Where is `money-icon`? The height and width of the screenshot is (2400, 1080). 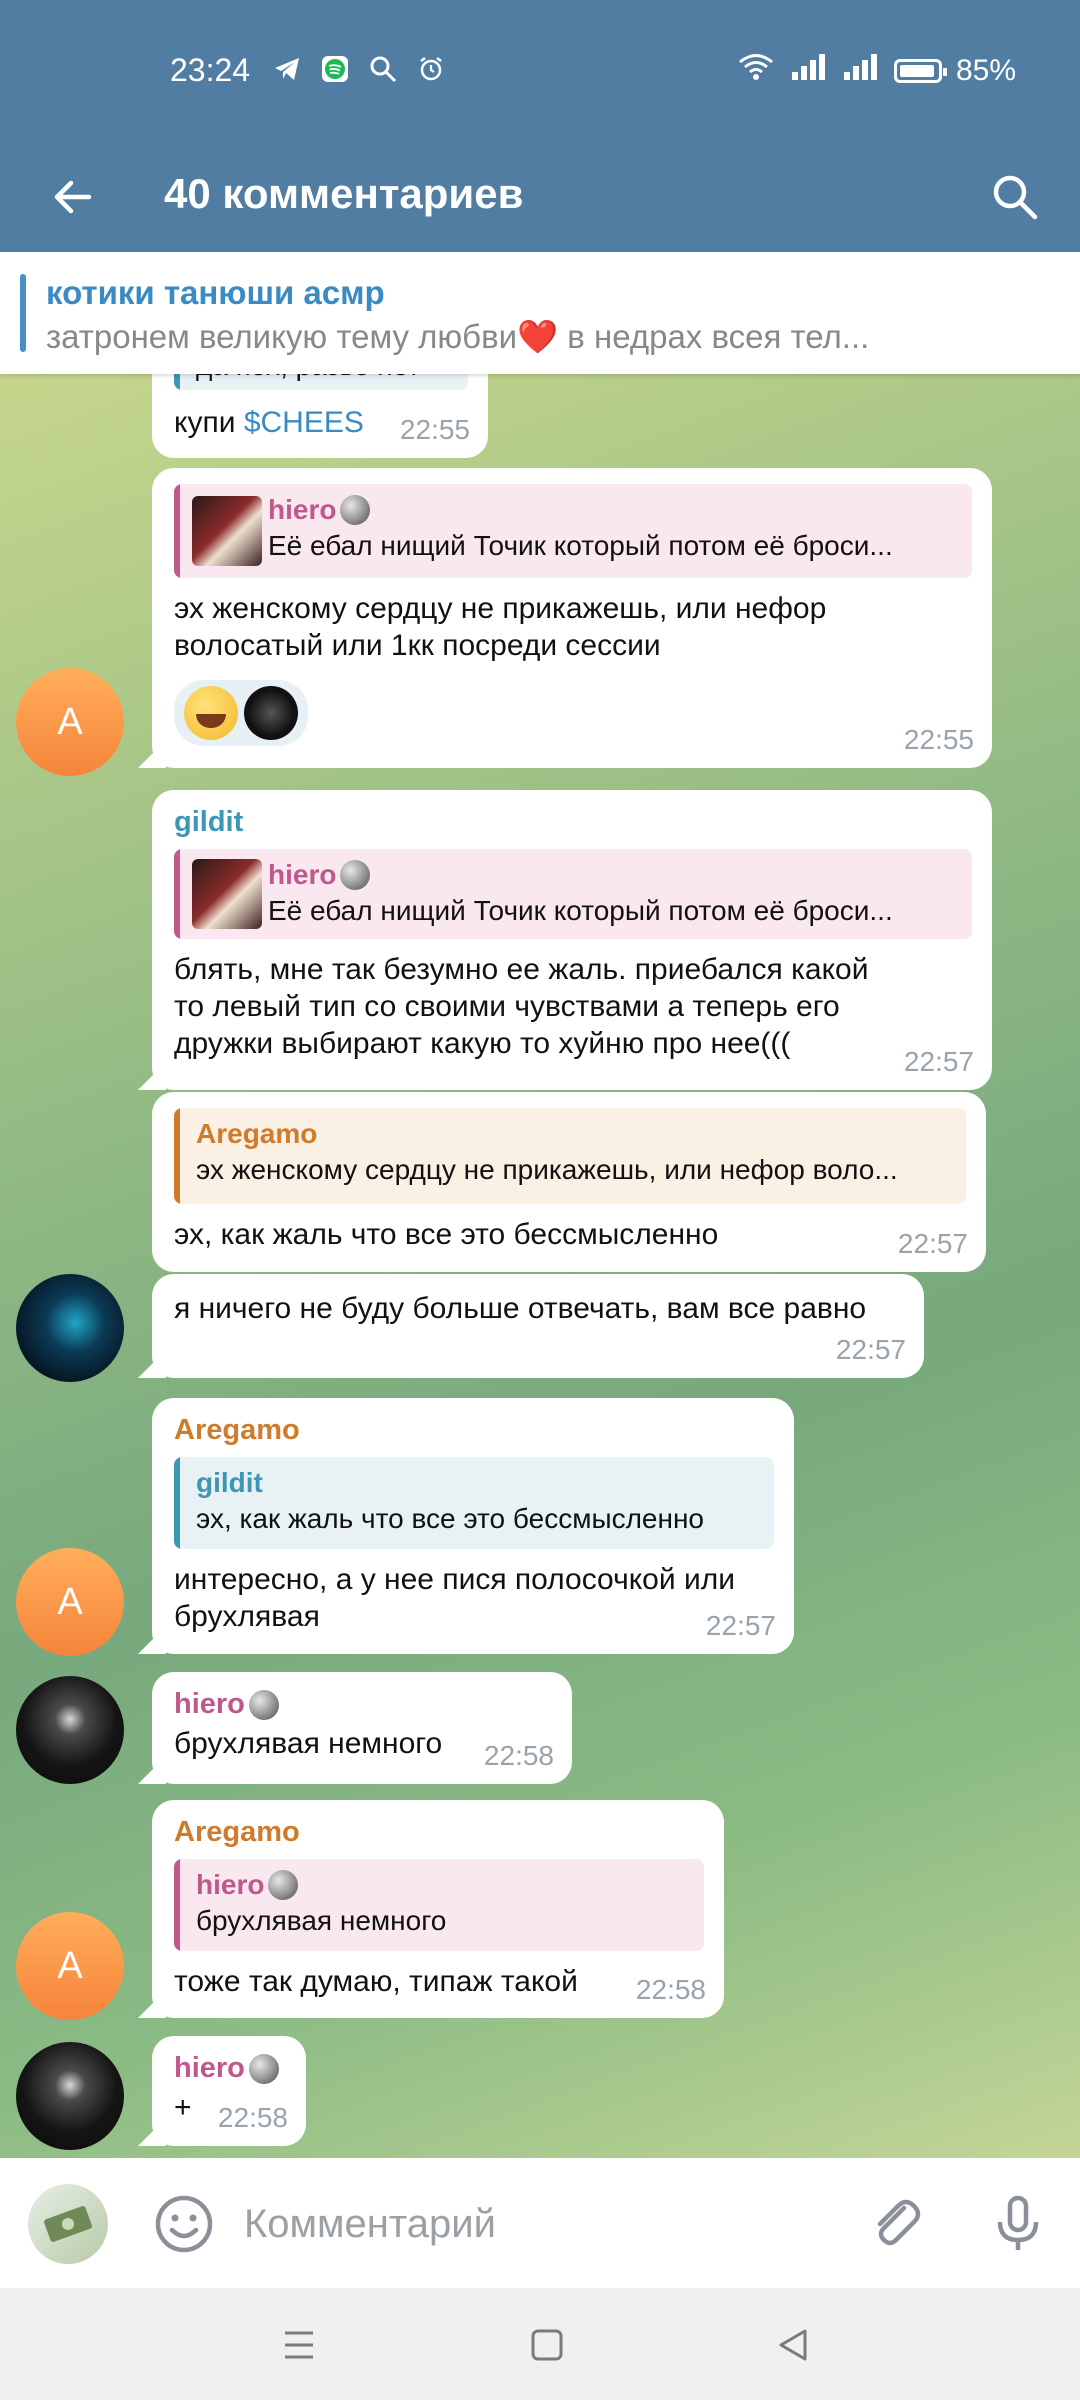 money-icon is located at coordinates (68, 2224).